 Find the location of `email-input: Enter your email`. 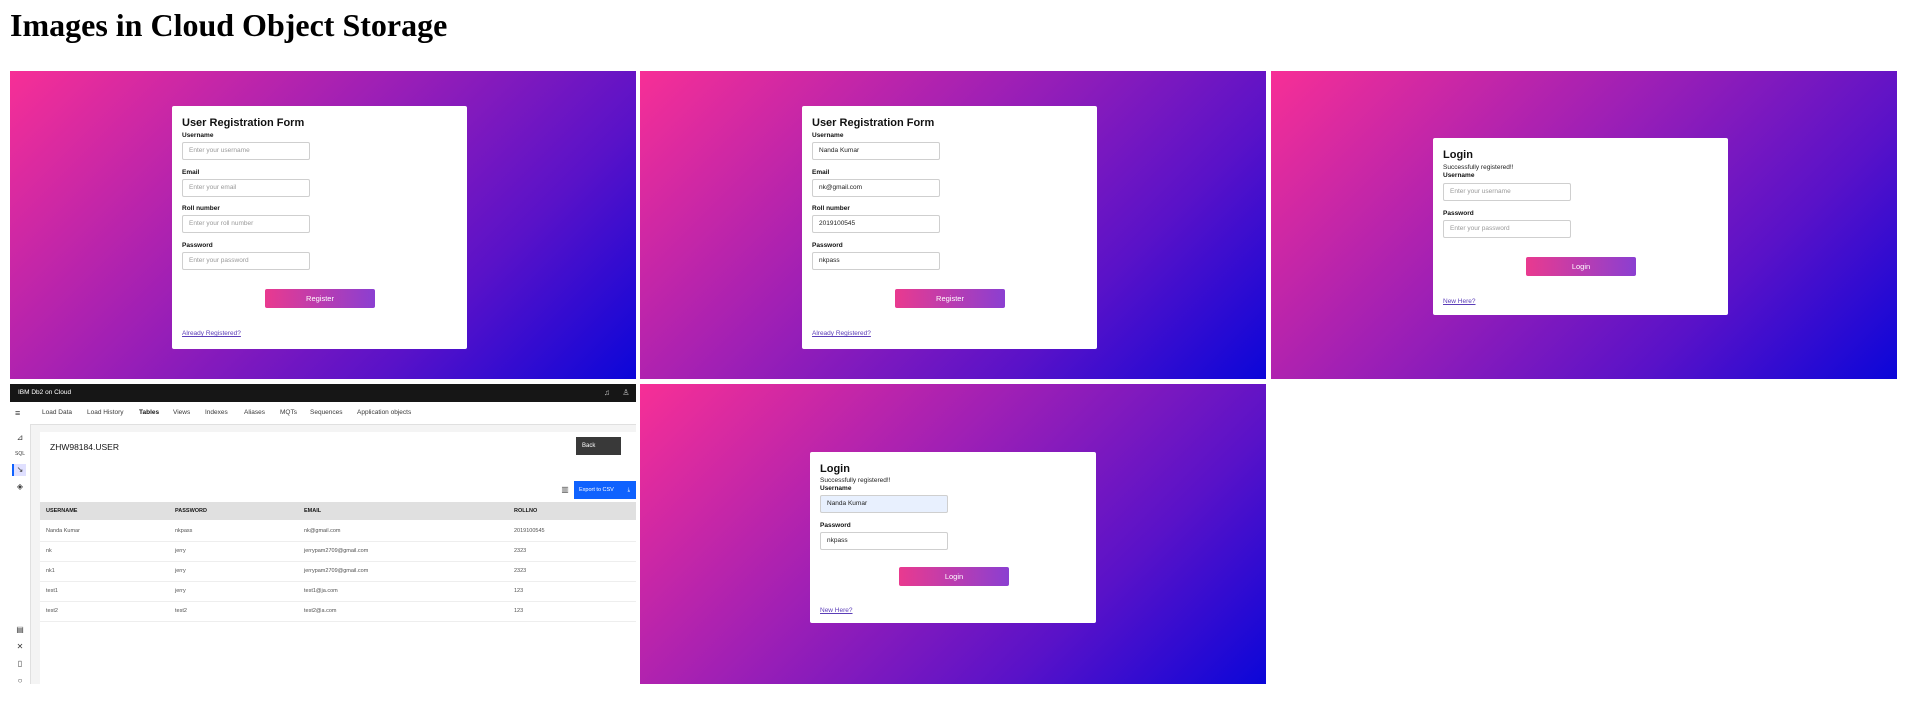

email-input: Enter your email is located at coordinates (246, 188).